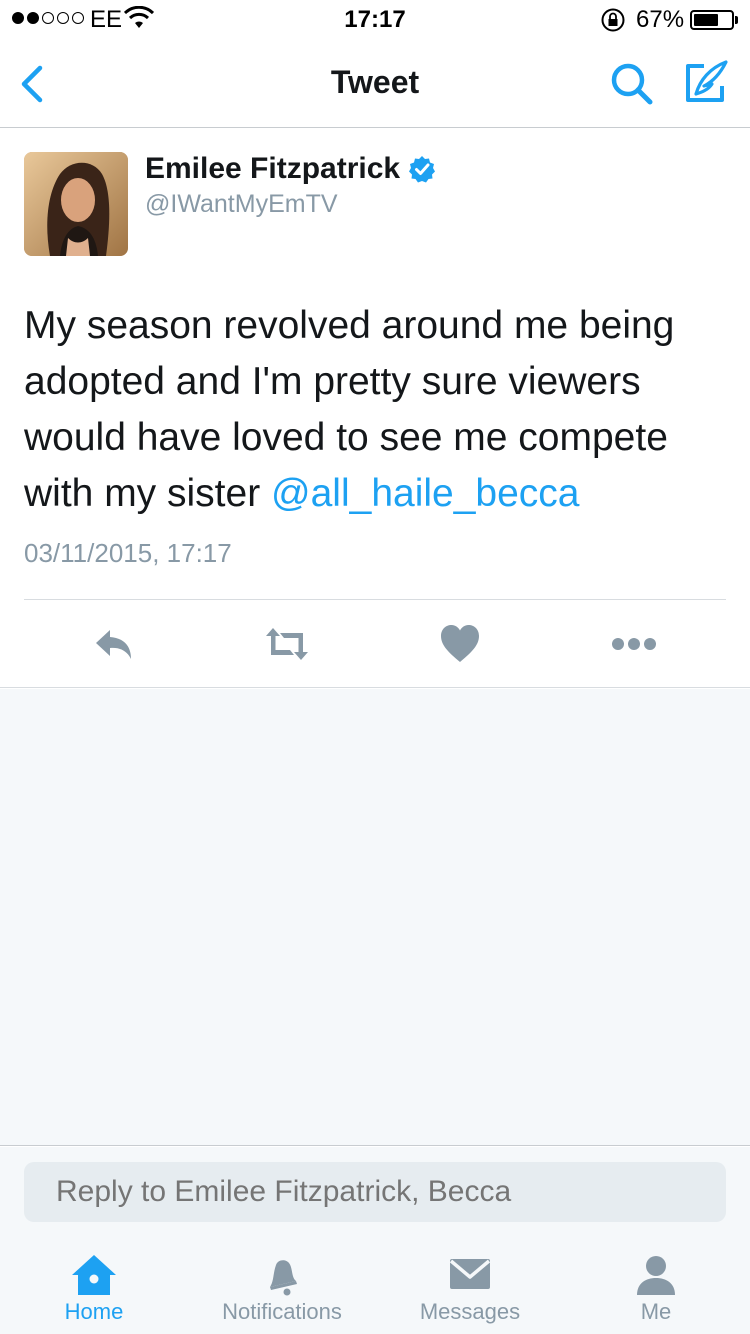  What do you see at coordinates (283, 1278) in the screenshot?
I see `bell-icon` at bounding box center [283, 1278].